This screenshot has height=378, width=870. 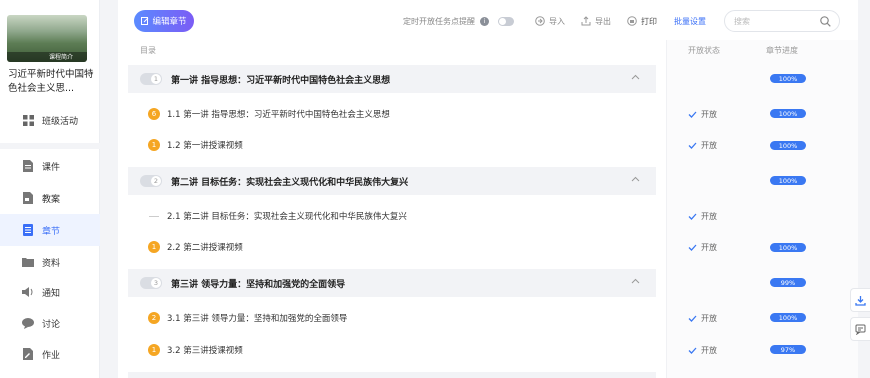 I want to click on sidebar-item-discussion: 讨论, so click(x=50, y=323).